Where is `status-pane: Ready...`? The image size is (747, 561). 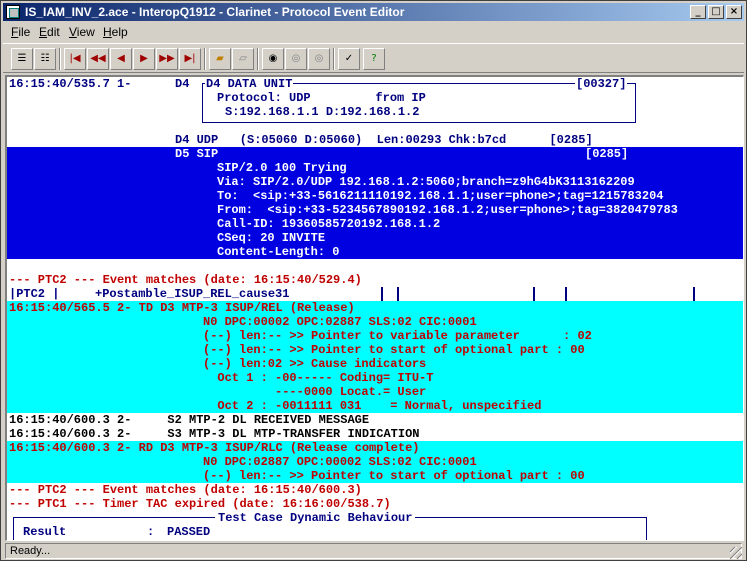 status-pane: Ready... is located at coordinates (373, 551).